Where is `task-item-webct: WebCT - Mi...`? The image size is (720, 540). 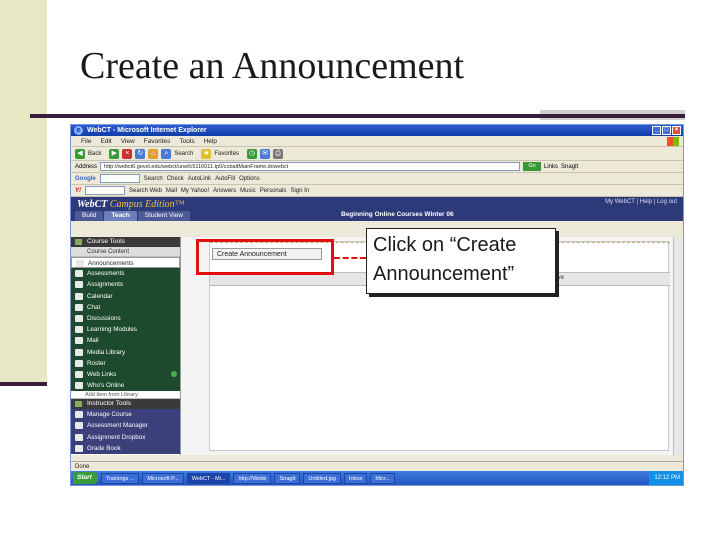 task-item-webct: WebCT - Mi... is located at coordinates (208, 478).